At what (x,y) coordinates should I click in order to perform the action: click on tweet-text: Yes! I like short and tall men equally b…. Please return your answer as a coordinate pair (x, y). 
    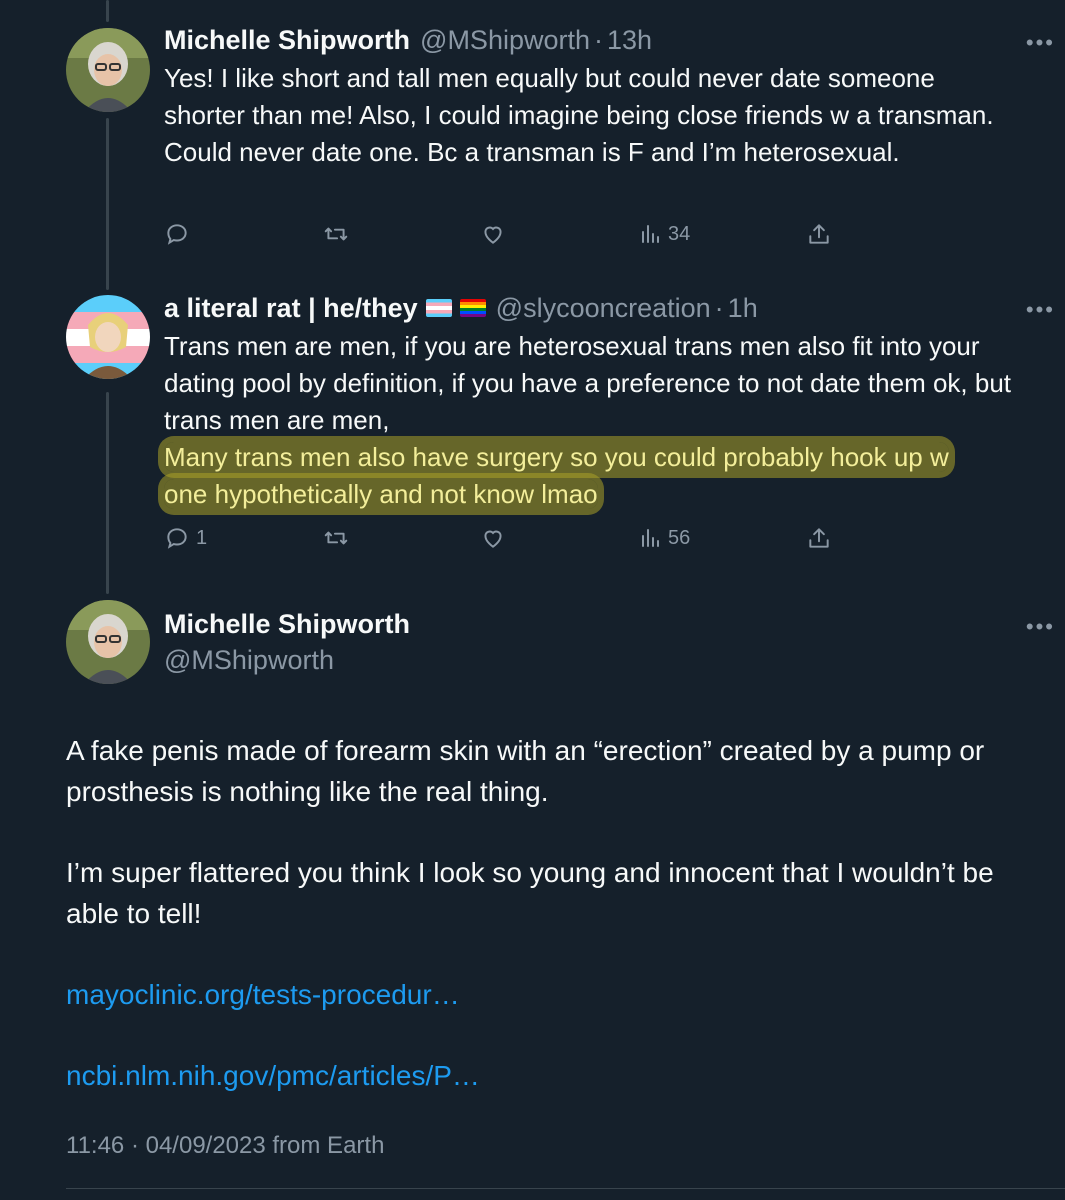
    Looking at the image, I should click on (579, 115).